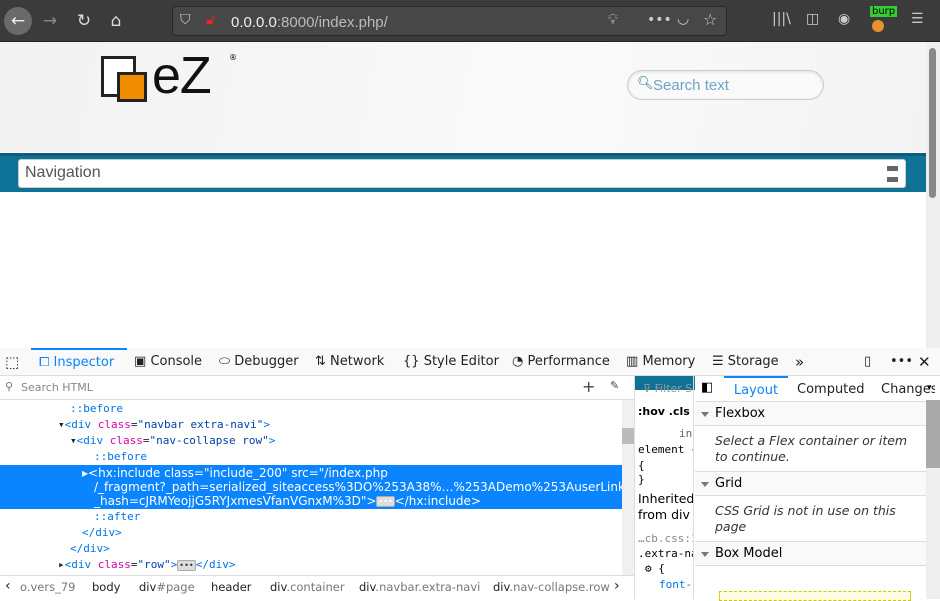 This screenshot has height=601, width=940. I want to click on layout-scrollbar, so click(933, 499).